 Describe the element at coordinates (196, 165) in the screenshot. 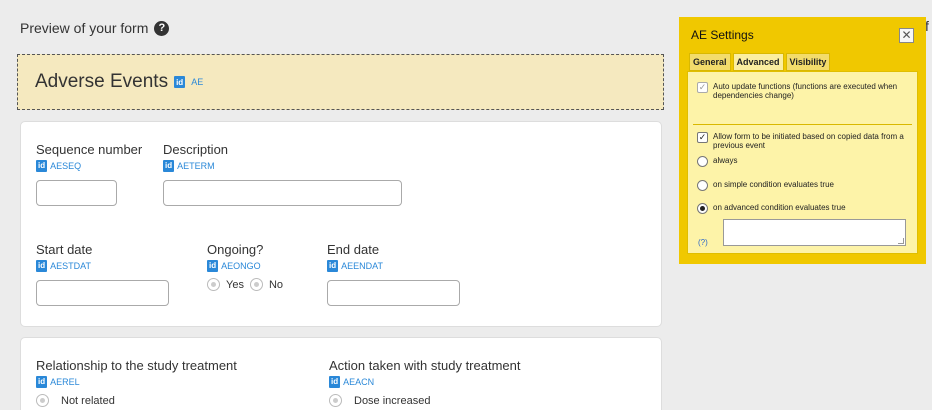

I see `field-code: AETERM` at that location.